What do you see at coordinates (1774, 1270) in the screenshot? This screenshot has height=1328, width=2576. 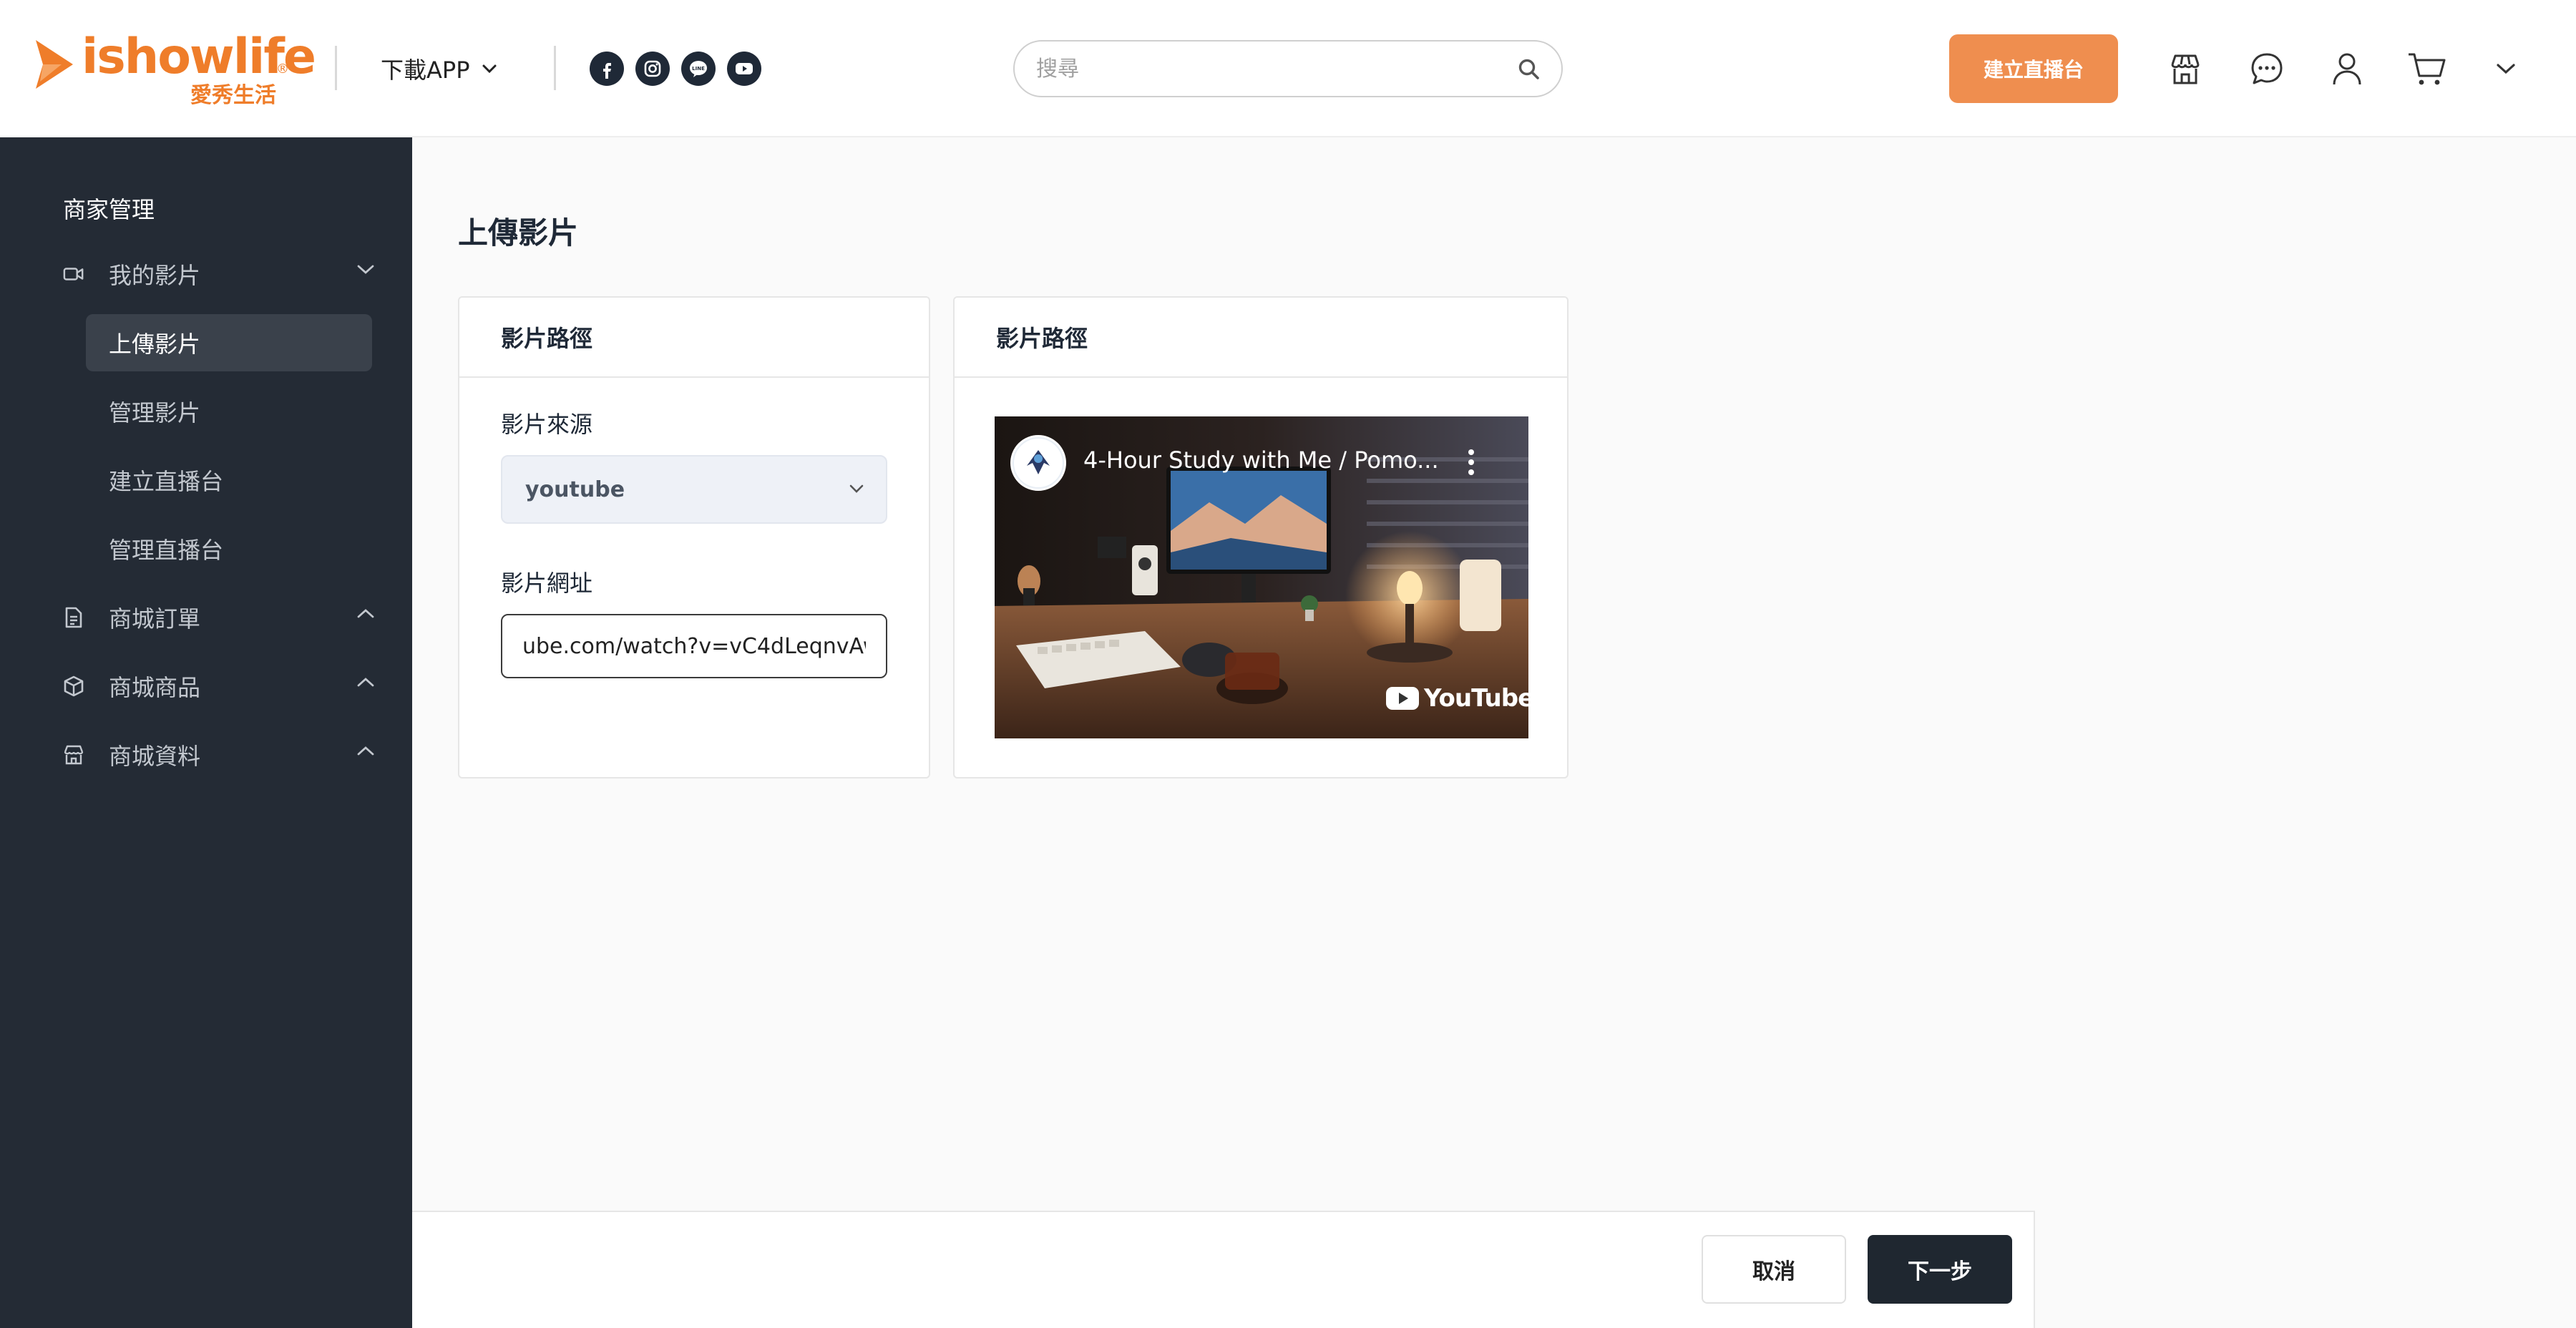 I see `cancel-button: 取消` at bounding box center [1774, 1270].